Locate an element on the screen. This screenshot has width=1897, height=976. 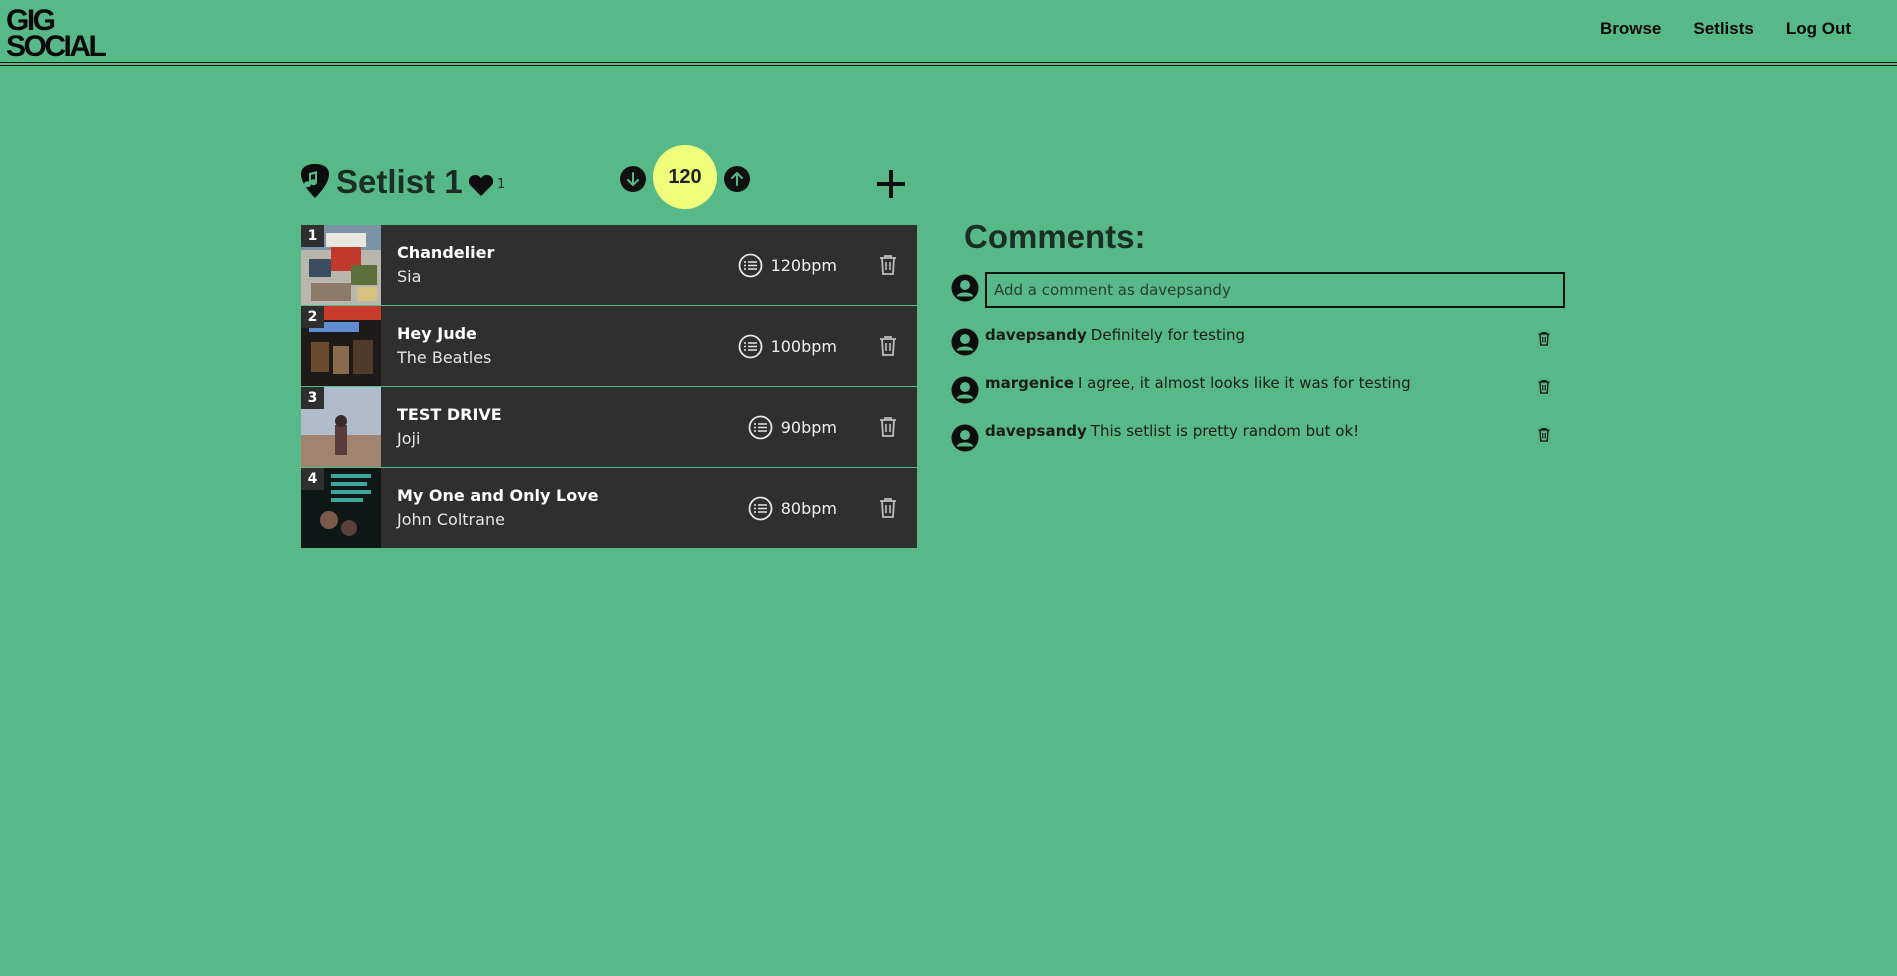
bpm-group: 80bpm is located at coordinates (792, 508).